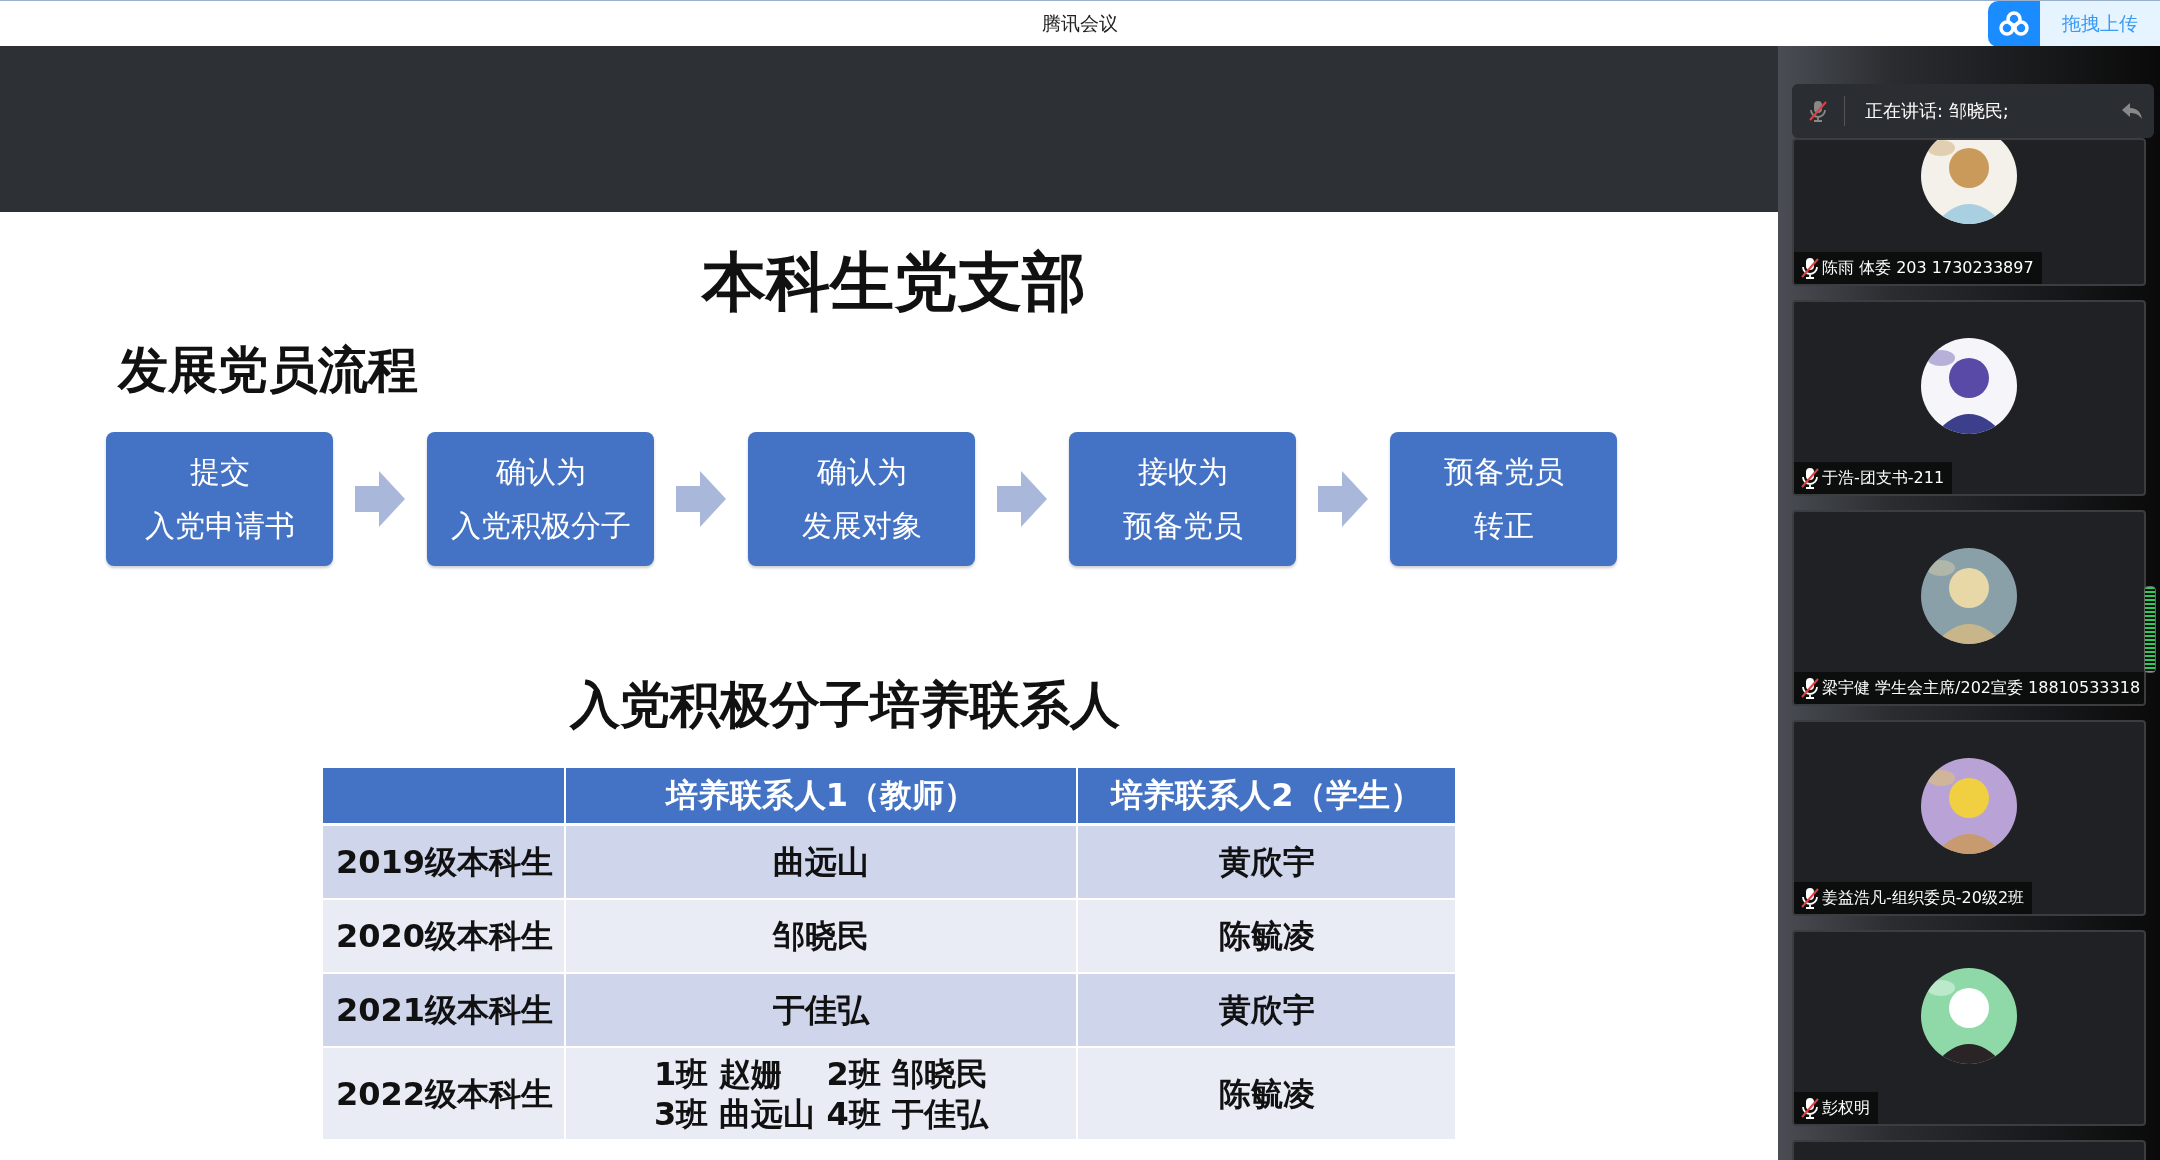  I want to click on process-step: 确认为 入党积极分子, so click(540, 499).